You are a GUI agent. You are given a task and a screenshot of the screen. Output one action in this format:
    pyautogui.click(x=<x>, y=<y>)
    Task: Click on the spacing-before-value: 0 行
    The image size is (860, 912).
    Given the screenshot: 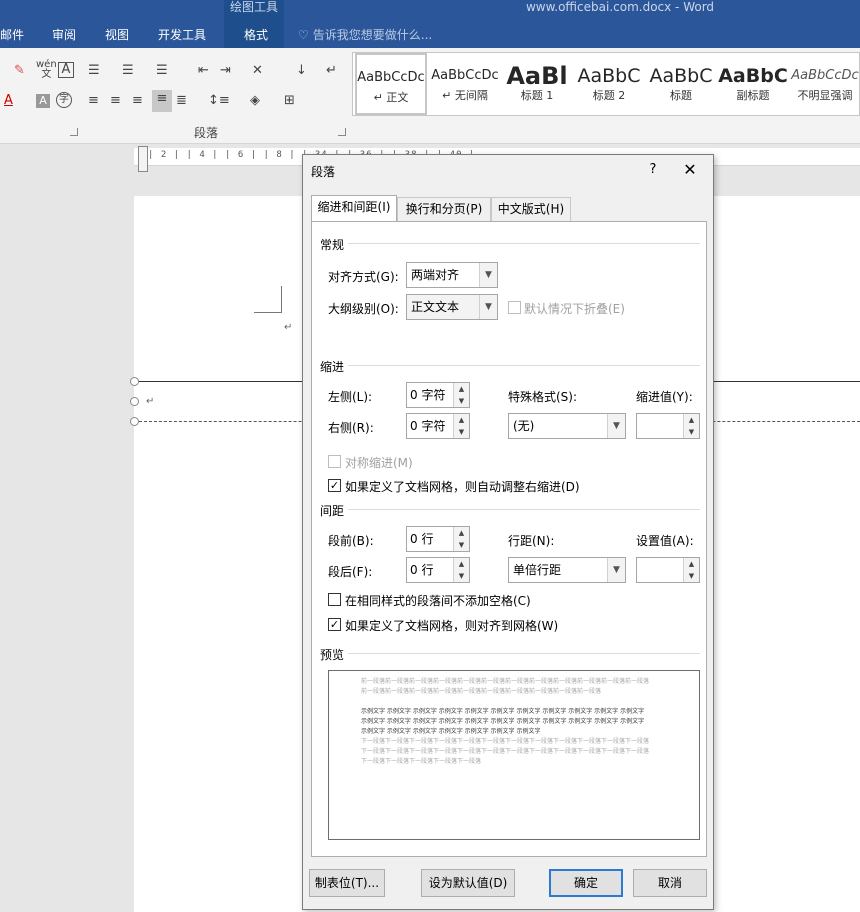 What is the action you would take?
    pyautogui.click(x=422, y=539)
    